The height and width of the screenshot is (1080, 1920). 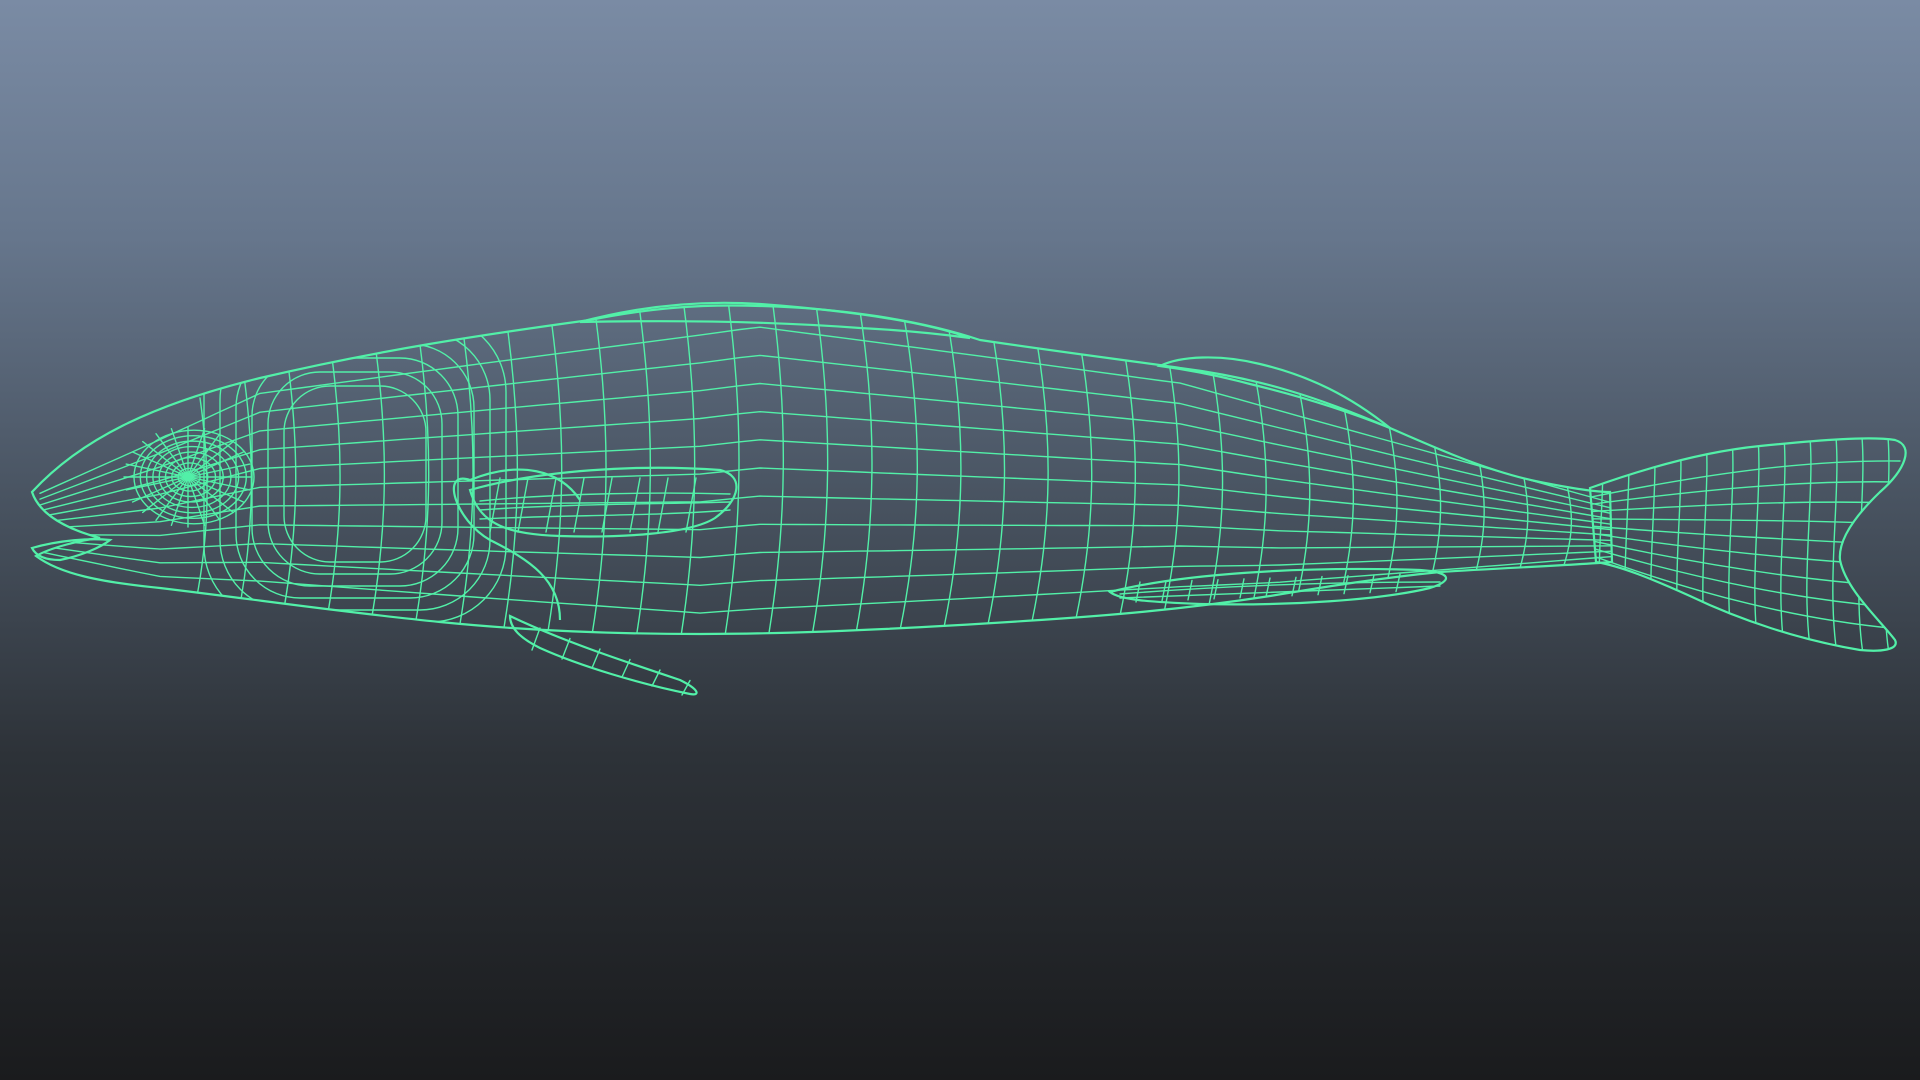 What do you see at coordinates (611, 661) in the screenshot?
I see `pelvic-fin-wireframe` at bounding box center [611, 661].